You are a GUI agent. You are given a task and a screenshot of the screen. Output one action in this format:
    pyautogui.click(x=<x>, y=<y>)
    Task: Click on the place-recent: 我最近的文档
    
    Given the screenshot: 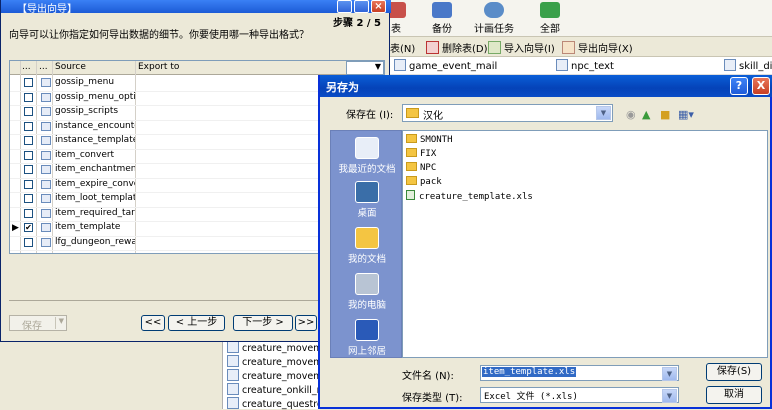 What is the action you would take?
    pyautogui.click(x=367, y=156)
    